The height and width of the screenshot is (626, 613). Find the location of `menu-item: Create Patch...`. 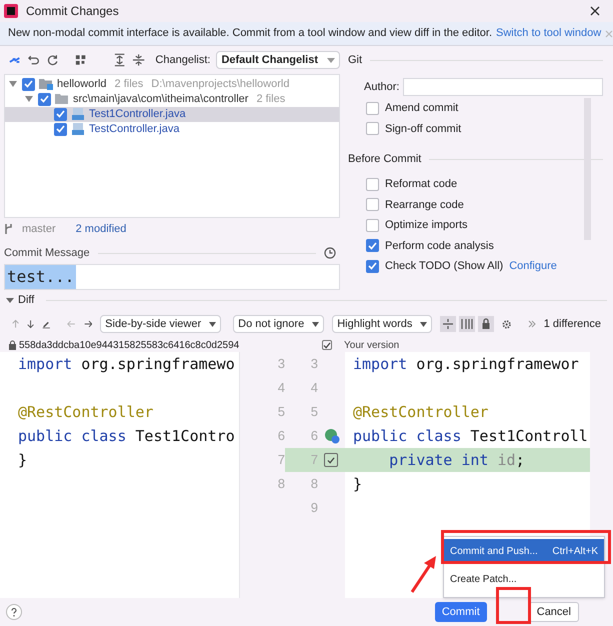

menu-item: Create Patch... is located at coordinates (524, 579).